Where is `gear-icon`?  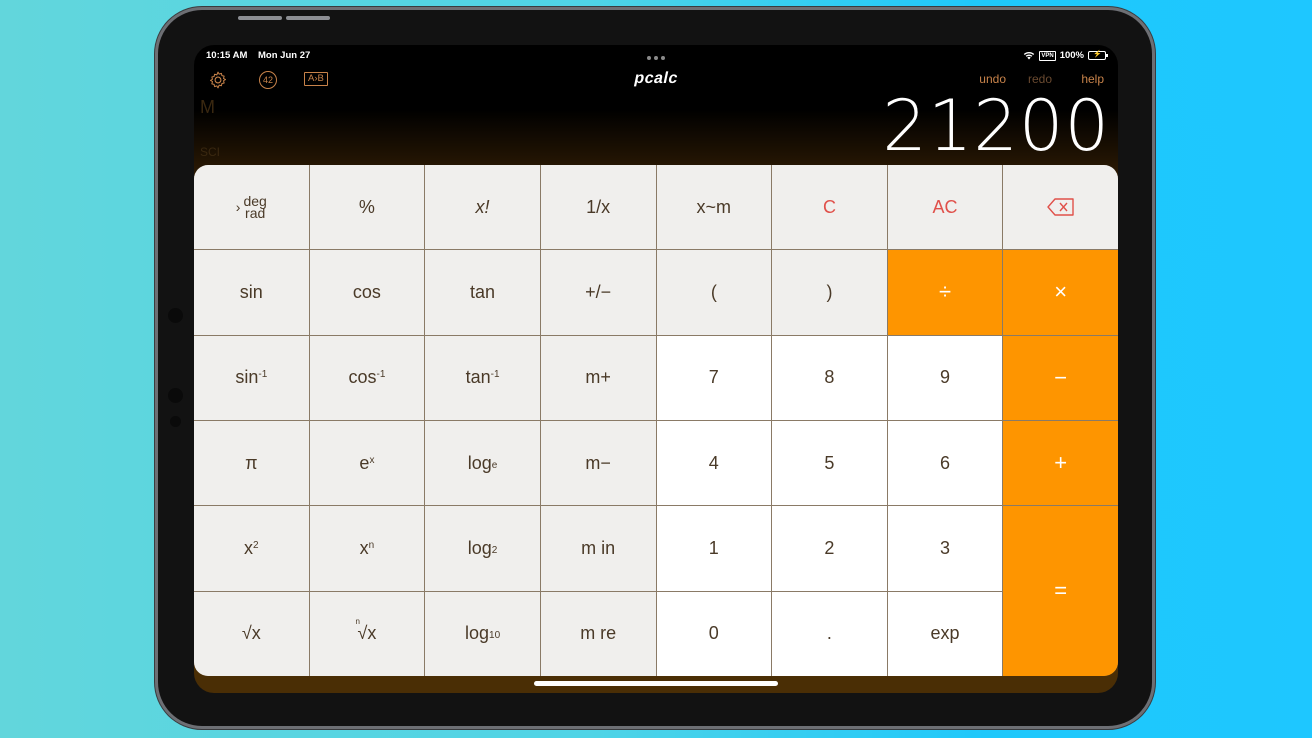 gear-icon is located at coordinates (218, 80).